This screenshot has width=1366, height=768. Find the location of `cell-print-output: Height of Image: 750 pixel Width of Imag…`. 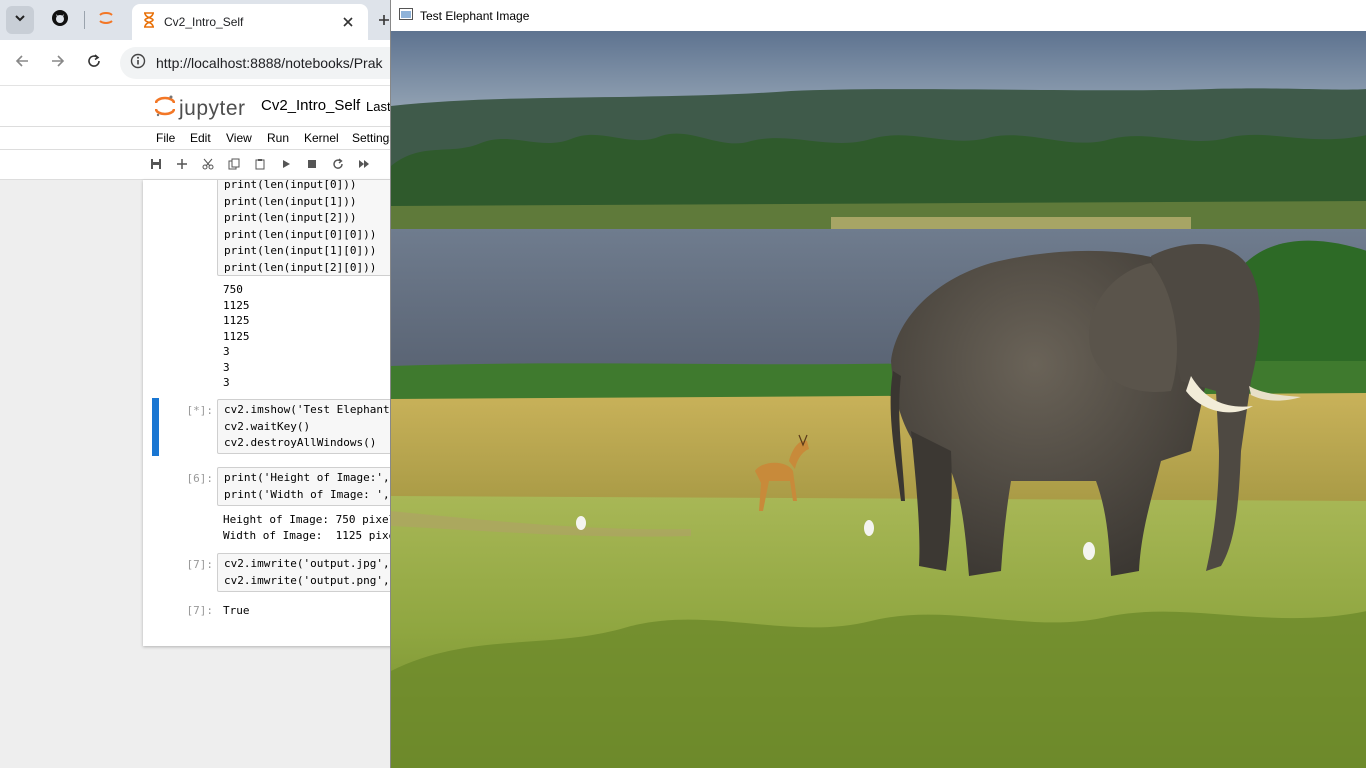

cell-print-output: Height of Image: 750 pixel Width of Imag… is located at coordinates (309, 527).